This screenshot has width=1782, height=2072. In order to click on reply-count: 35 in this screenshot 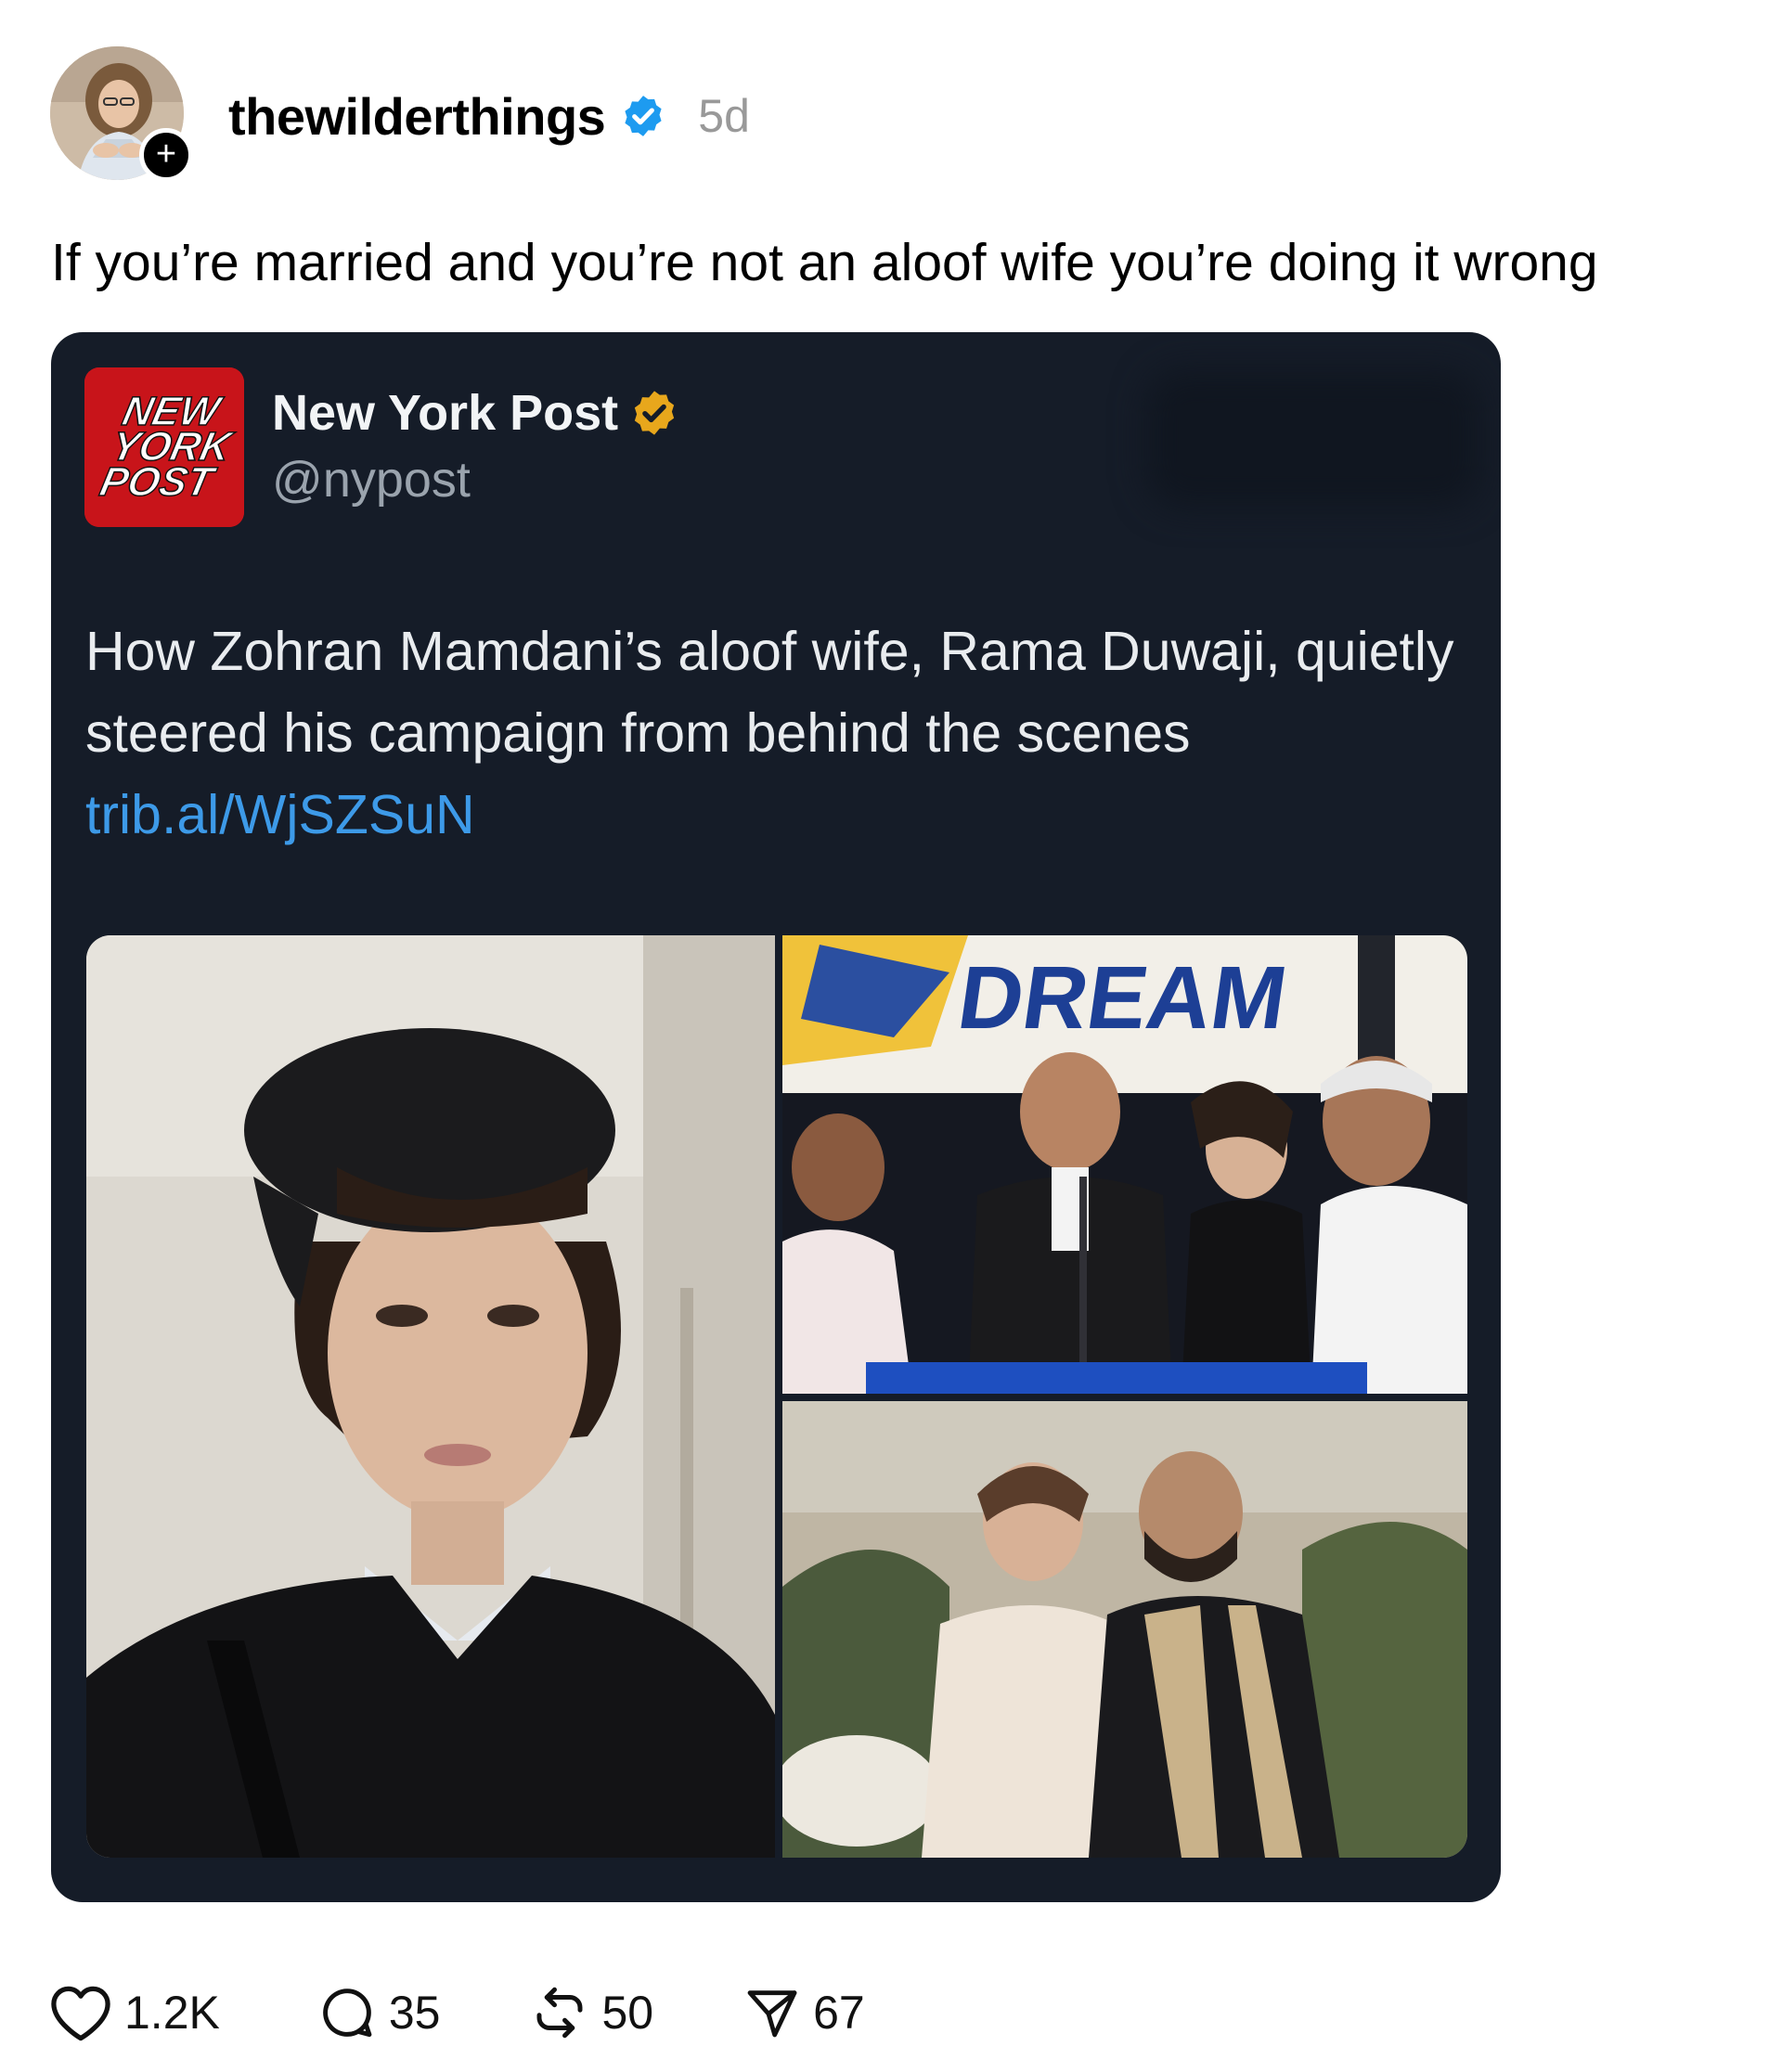, I will do `click(414, 2013)`.